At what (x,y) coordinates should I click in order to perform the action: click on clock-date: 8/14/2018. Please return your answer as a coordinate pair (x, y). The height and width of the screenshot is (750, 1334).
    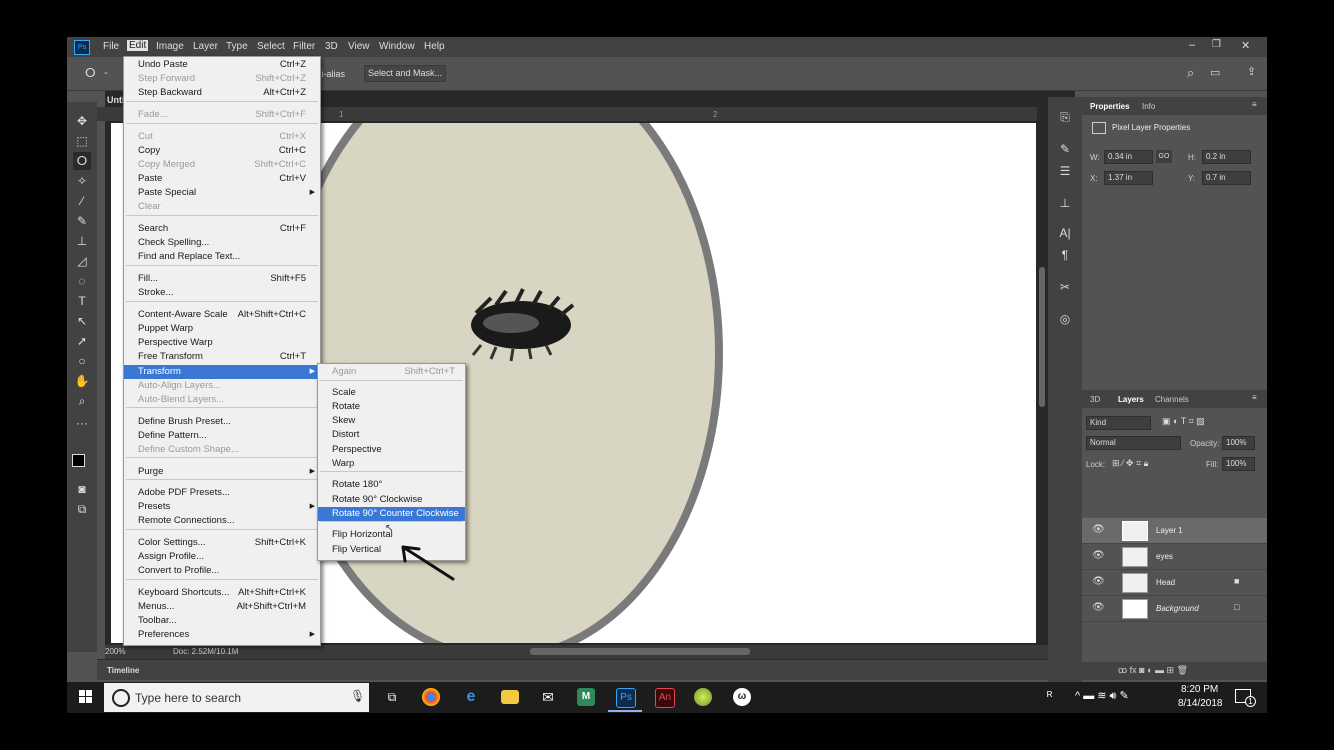
    Looking at the image, I should click on (1200, 703).